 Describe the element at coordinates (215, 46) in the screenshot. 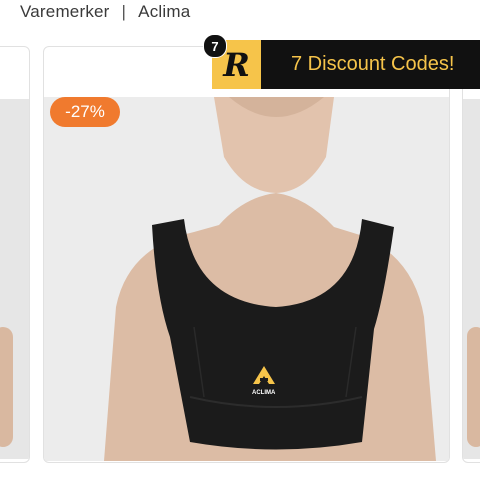

I see `promo-count-badge: 7` at that location.